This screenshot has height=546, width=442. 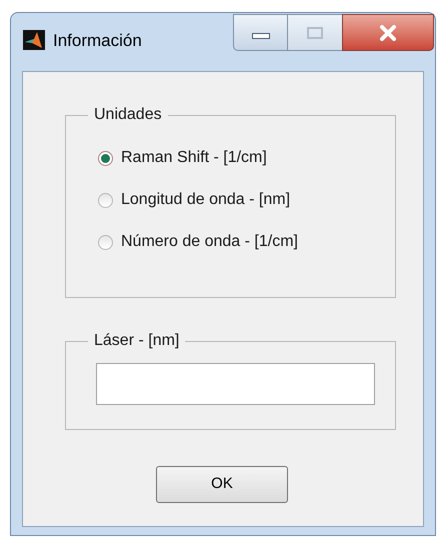 What do you see at coordinates (34, 40) in the screenshot?
I see `app-icon` at bounding box center [34, 40].